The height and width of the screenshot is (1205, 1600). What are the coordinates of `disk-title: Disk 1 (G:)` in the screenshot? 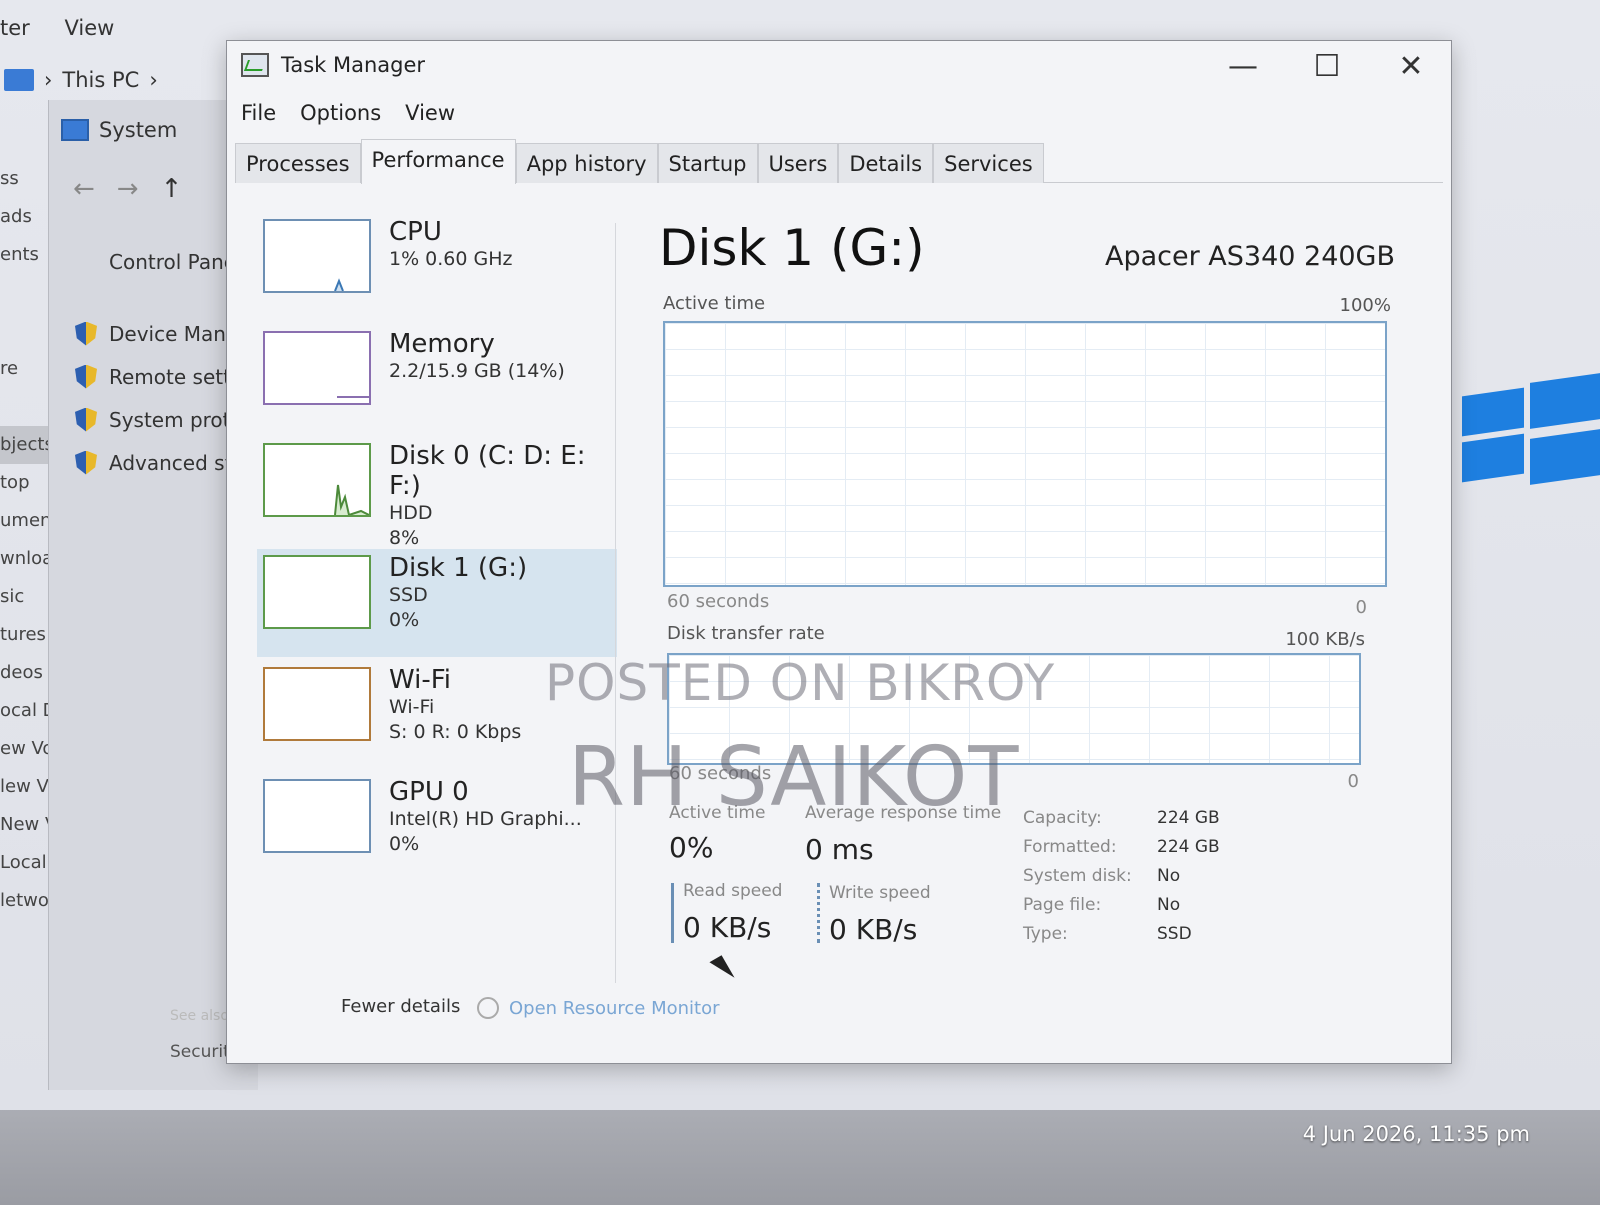 It's located at (792, 248).